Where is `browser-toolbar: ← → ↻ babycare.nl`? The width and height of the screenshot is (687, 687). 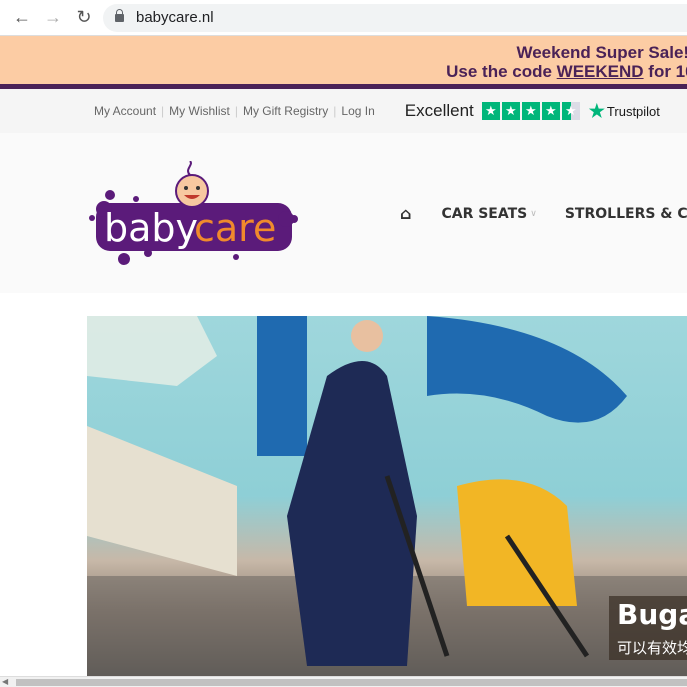 browser-toolbar: ← → ↻ babycare.nl is located at coordinates (343, 18).